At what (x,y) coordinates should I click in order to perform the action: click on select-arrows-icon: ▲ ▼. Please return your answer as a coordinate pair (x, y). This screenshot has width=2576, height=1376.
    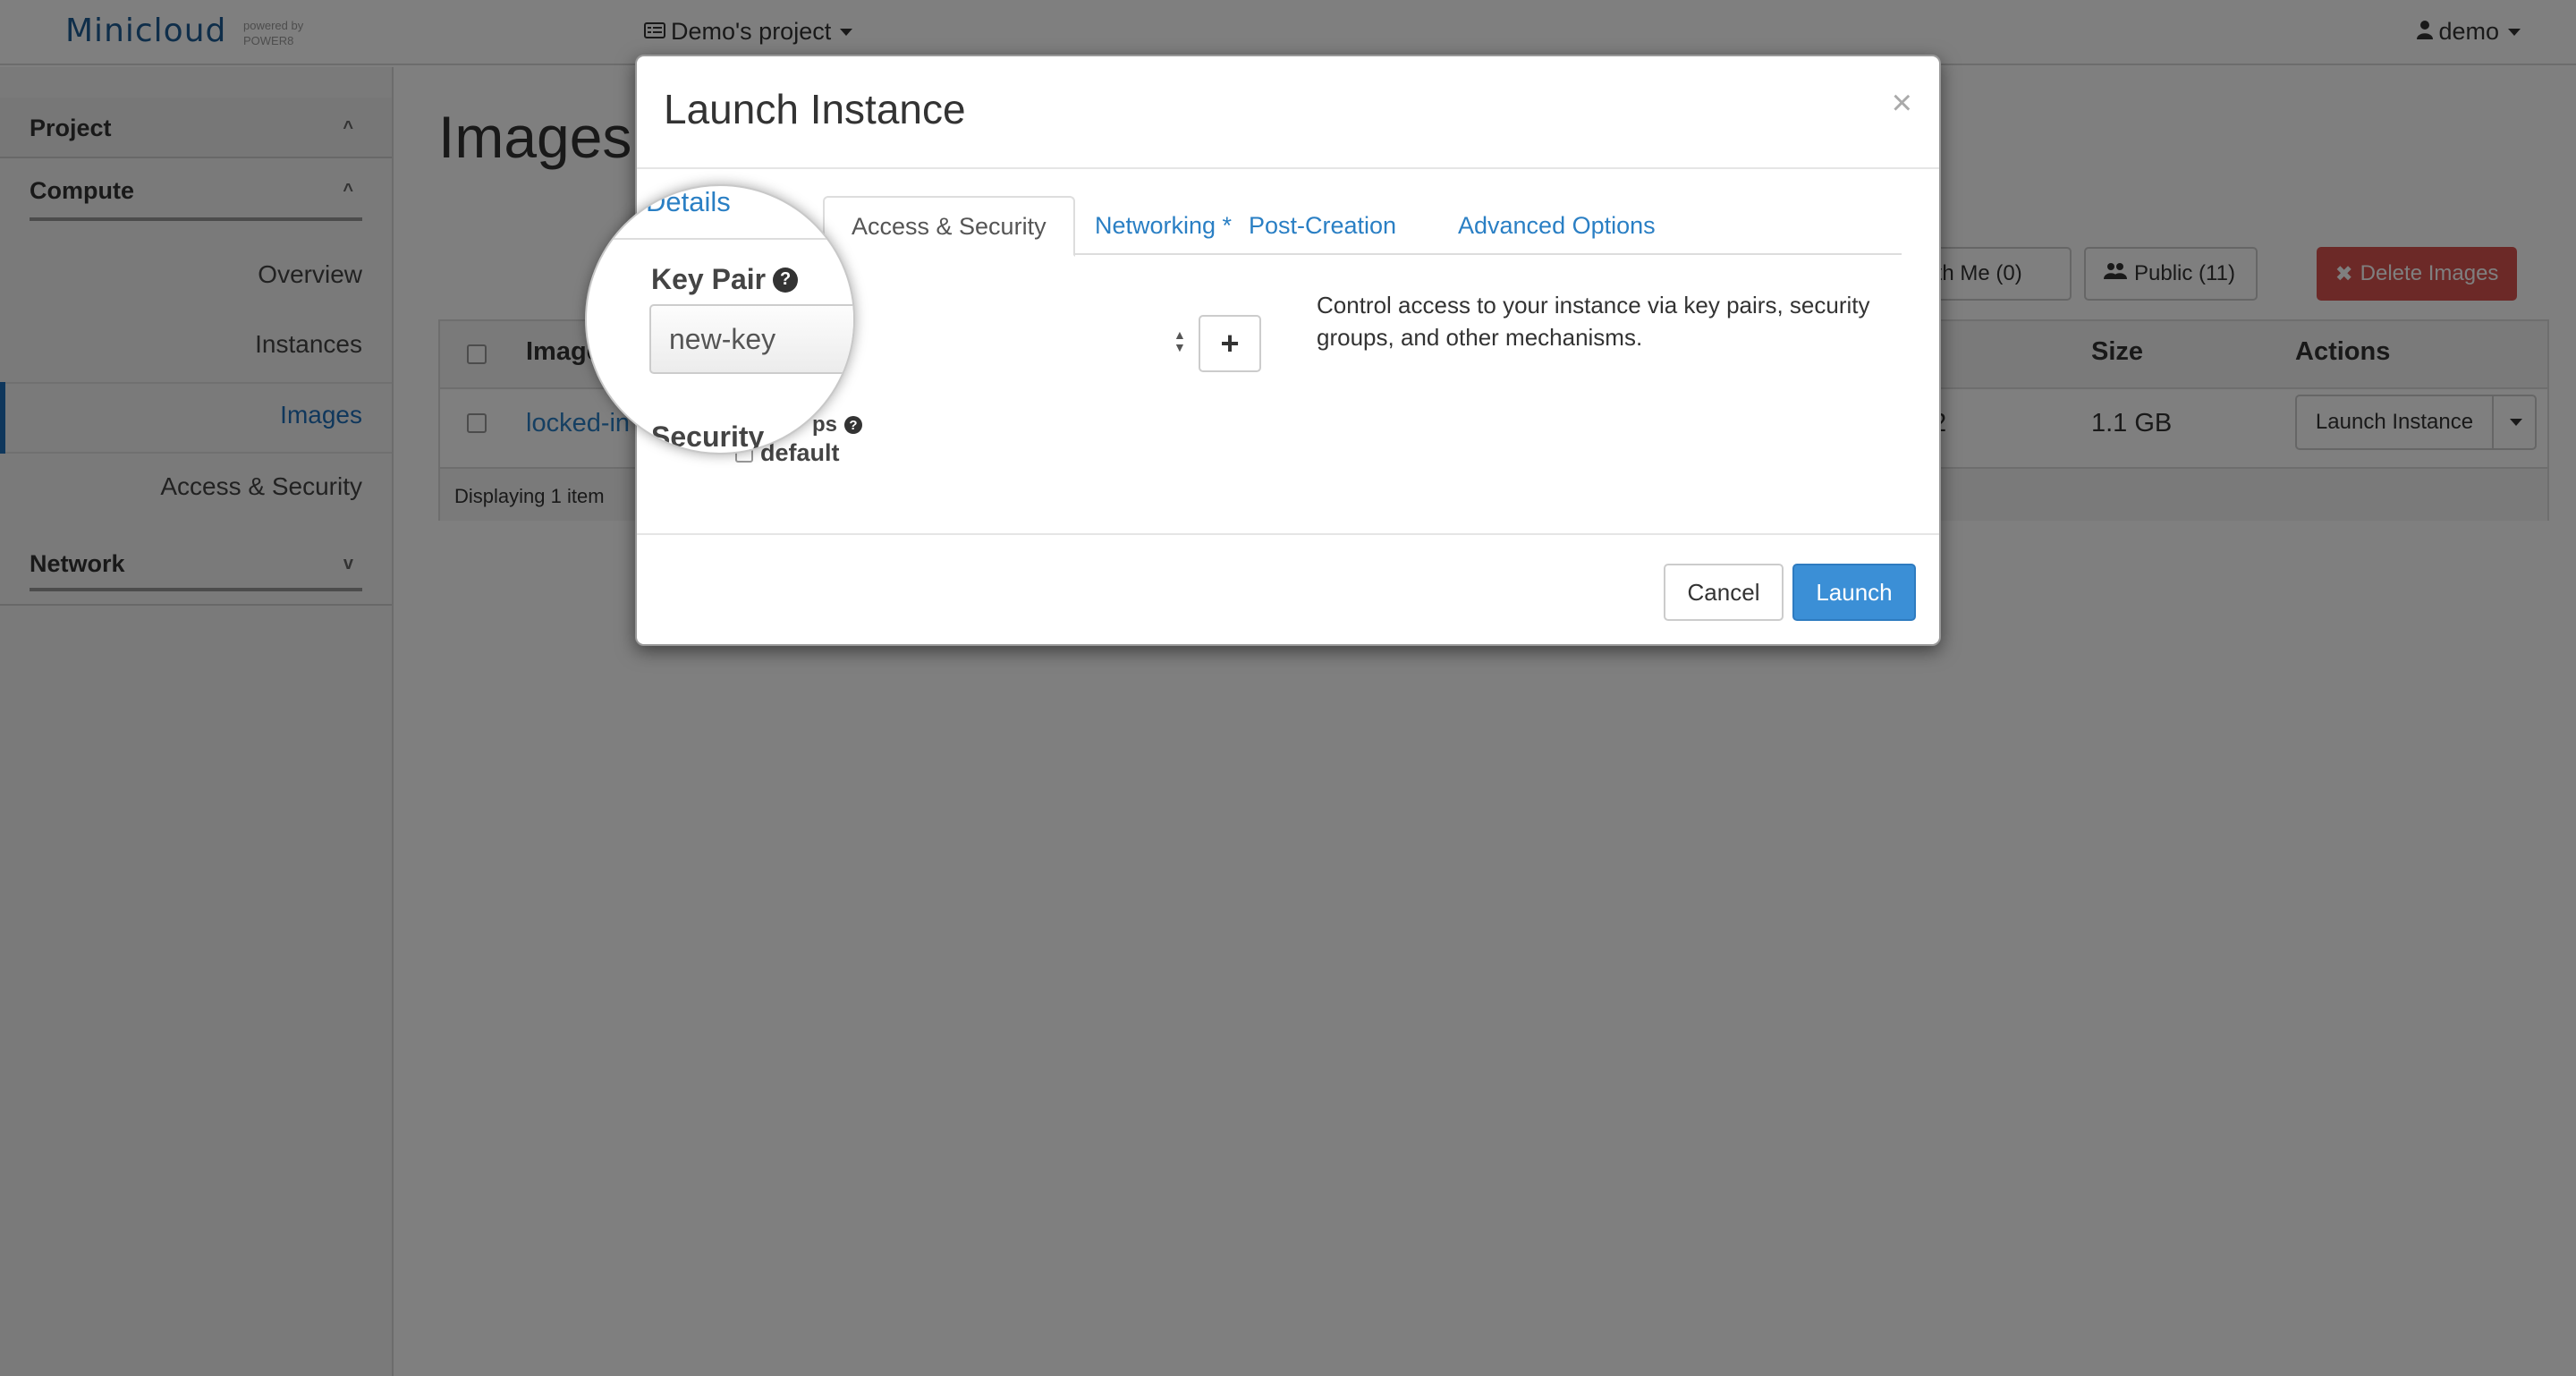
    Looking at the image, I should click on (1180, 341).